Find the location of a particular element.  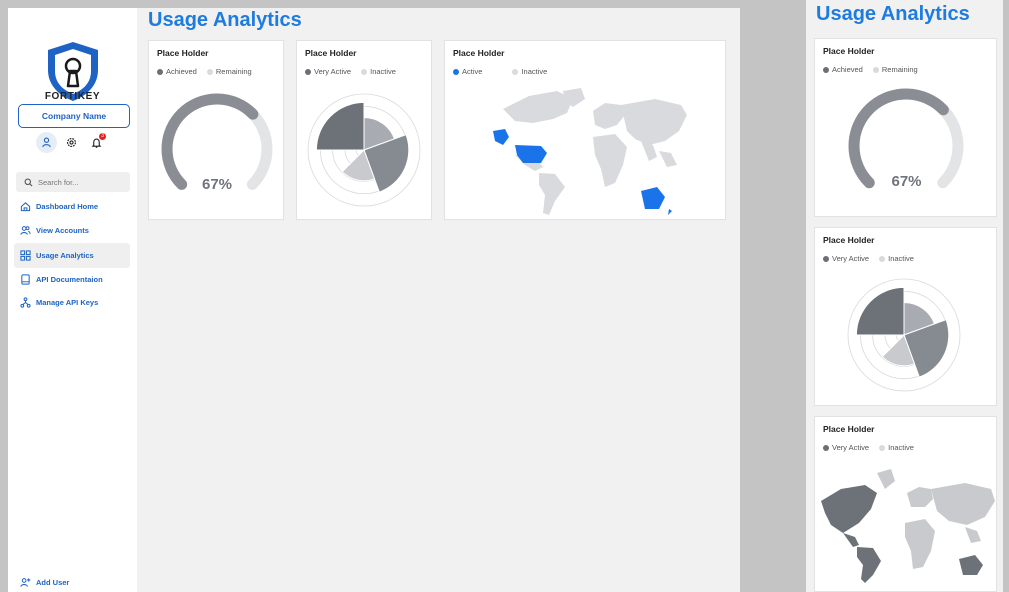

mobile-gauge-card: Place Holder Achieved Remaining 67% is located at coordinates (905, 127).